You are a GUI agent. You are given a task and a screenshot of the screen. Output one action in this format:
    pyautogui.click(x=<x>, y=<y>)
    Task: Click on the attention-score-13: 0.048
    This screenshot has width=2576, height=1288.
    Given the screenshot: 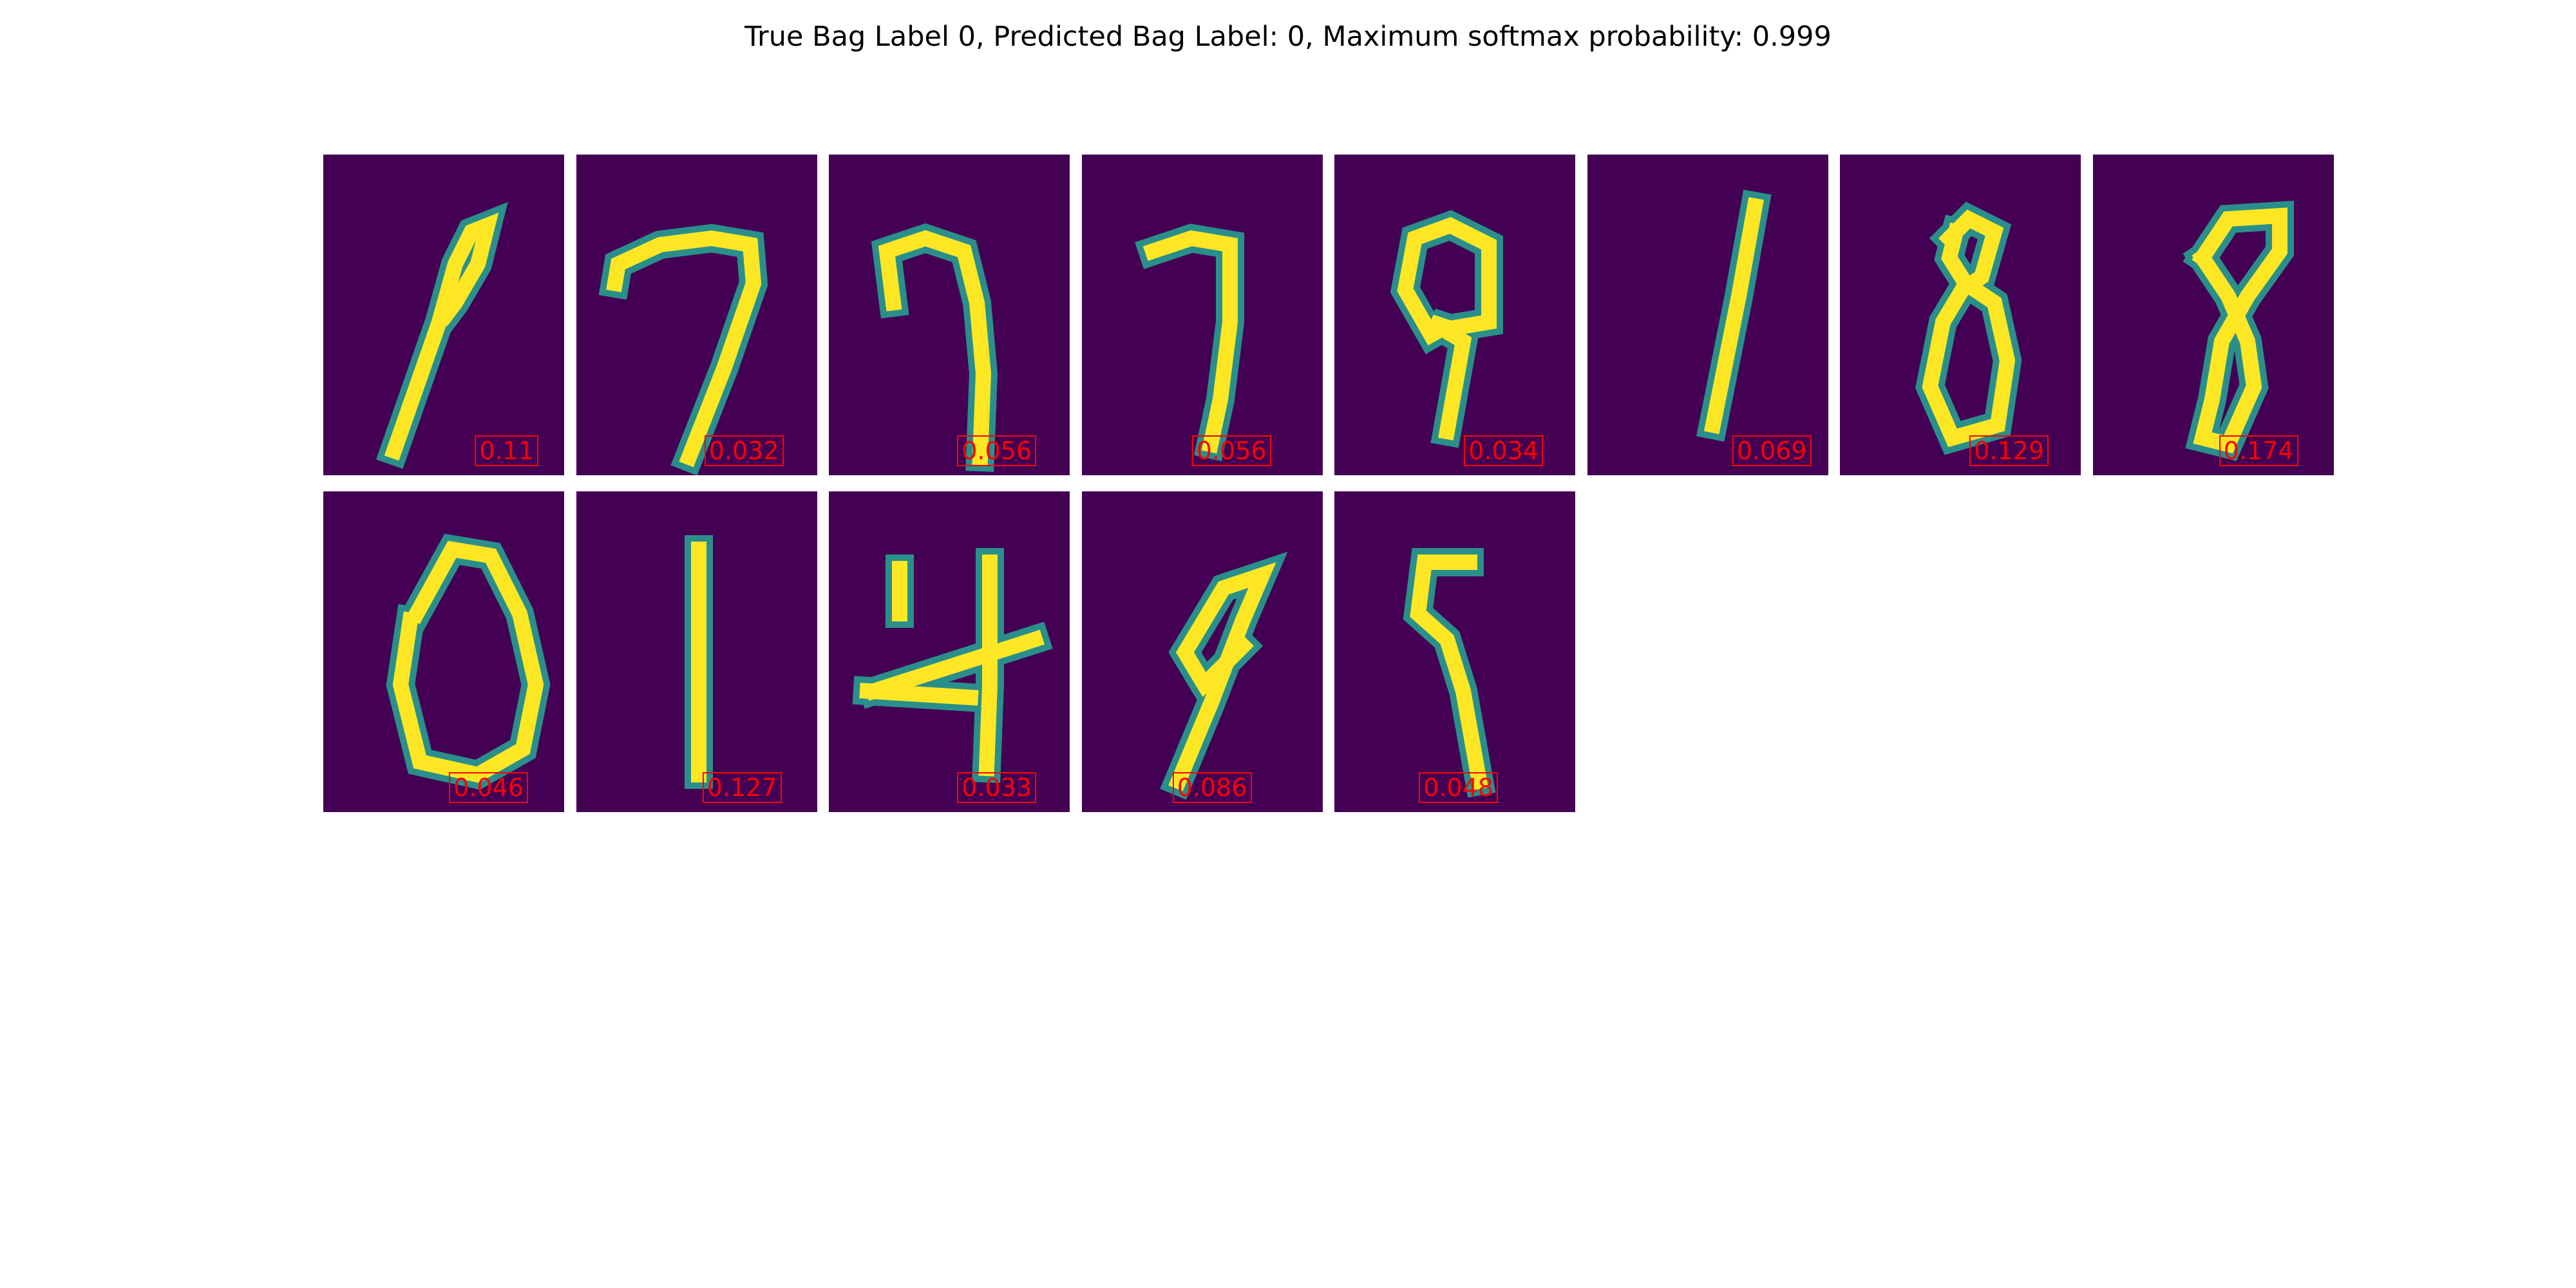 What is the action you would take?
    pyautogui.click(x=1459, y=787)
    